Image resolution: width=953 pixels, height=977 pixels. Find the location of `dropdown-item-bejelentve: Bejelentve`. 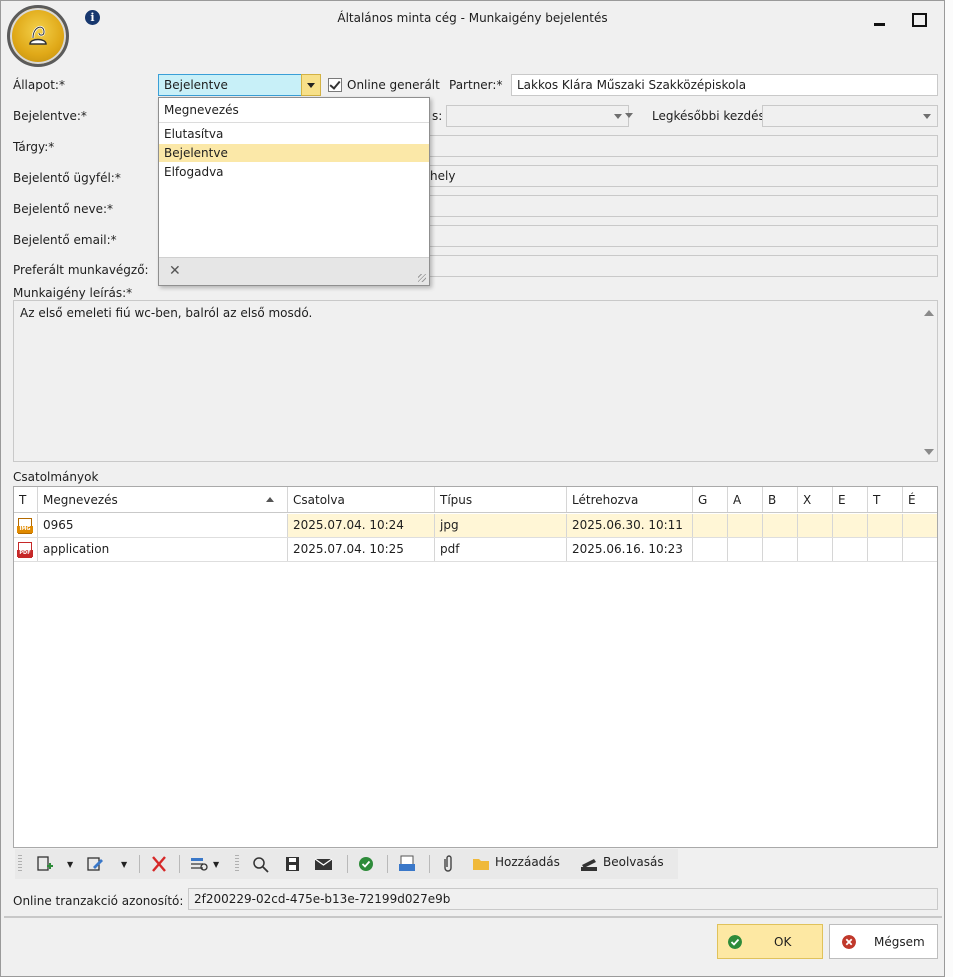

dropdown-item-bejelentve: Bejelentve is located at coordinates (294, 153).